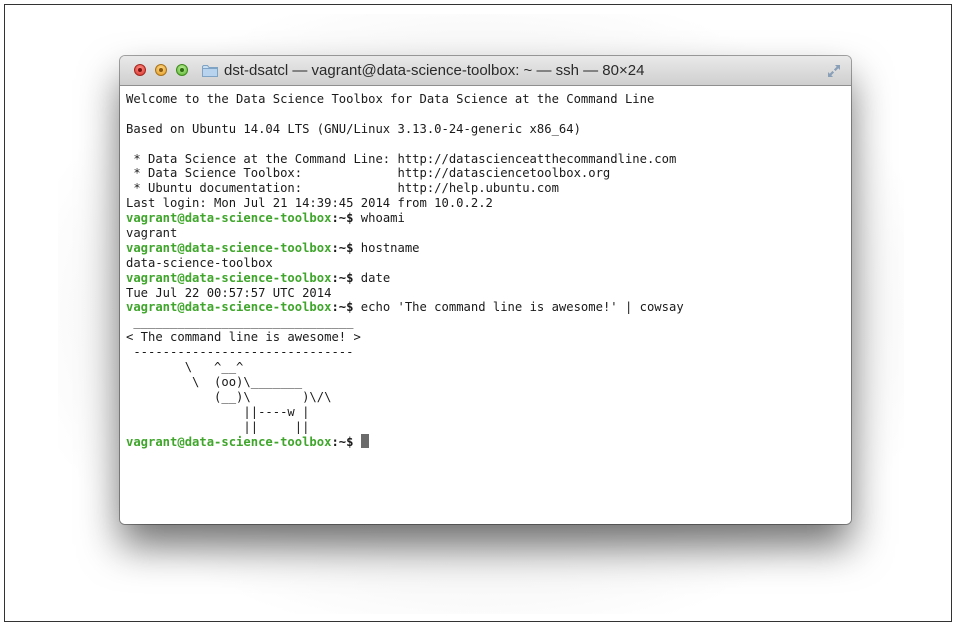 The height and width of the screenshot is (624, 958). What do you see at coordinates (218, 411) in the screenshot?
I see `cowsay-line: ||----w |` at bounding box center [218, 411].